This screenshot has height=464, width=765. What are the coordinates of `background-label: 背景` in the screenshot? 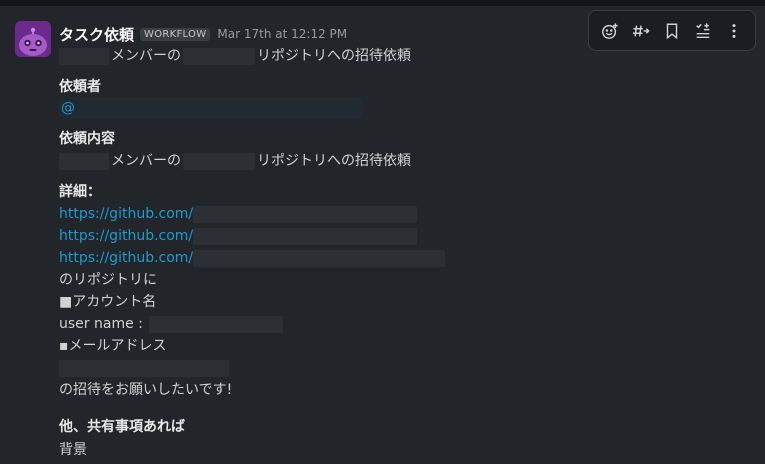 It's located at (73, 450).